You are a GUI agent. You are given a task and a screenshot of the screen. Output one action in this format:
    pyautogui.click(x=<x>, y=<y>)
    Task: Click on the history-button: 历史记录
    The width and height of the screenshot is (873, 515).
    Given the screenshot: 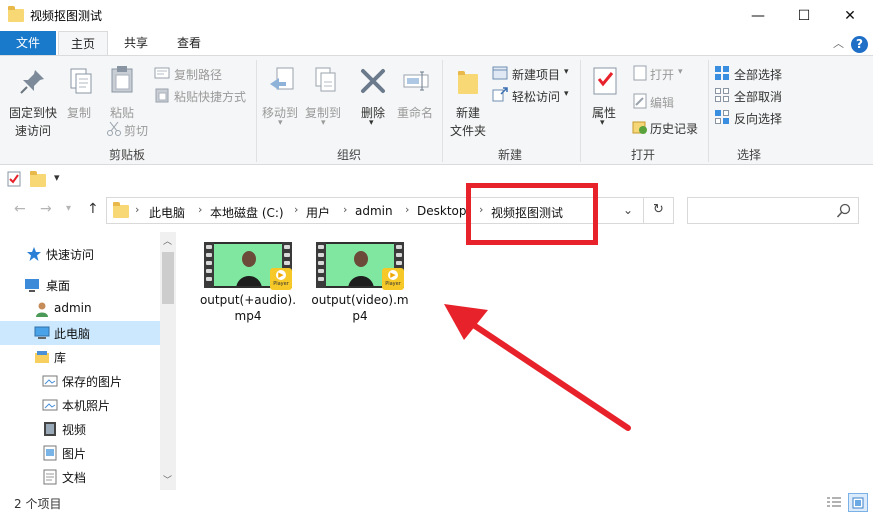 What is the action you would take?
    pyautogui.click(x=669, y=128)
    